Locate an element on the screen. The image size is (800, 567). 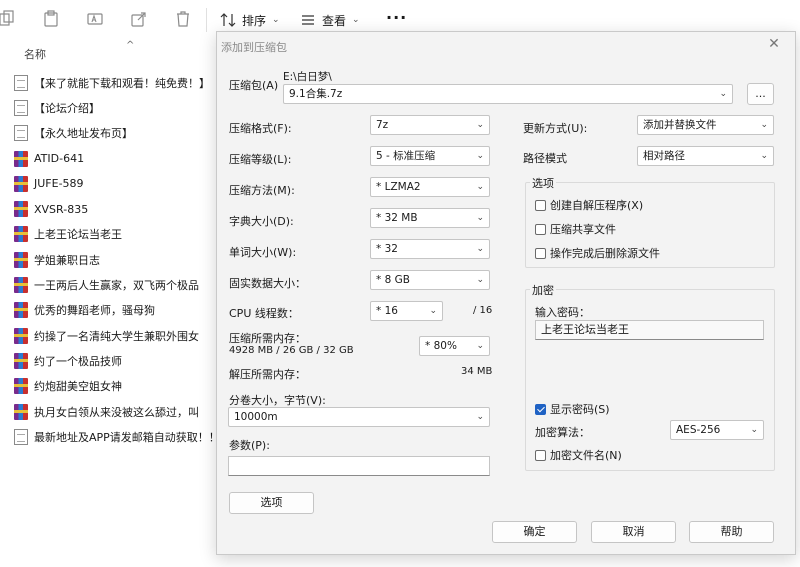
rename-icon is located at coordinates (95, 19).